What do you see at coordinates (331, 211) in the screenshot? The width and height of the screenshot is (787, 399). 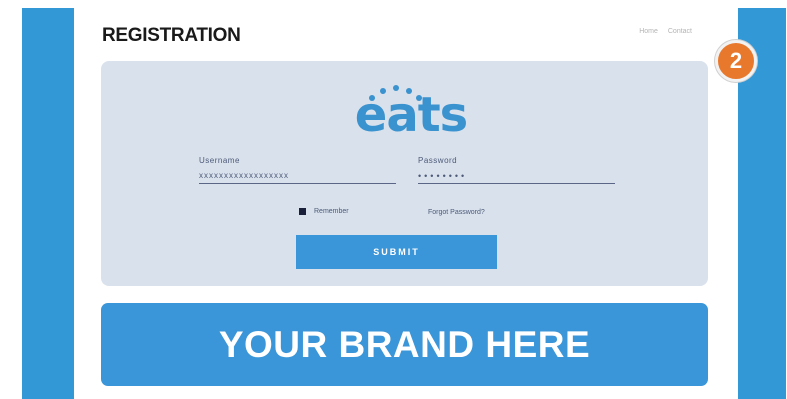 I see `remember-label: Remember` at bounding box center [331, 211].